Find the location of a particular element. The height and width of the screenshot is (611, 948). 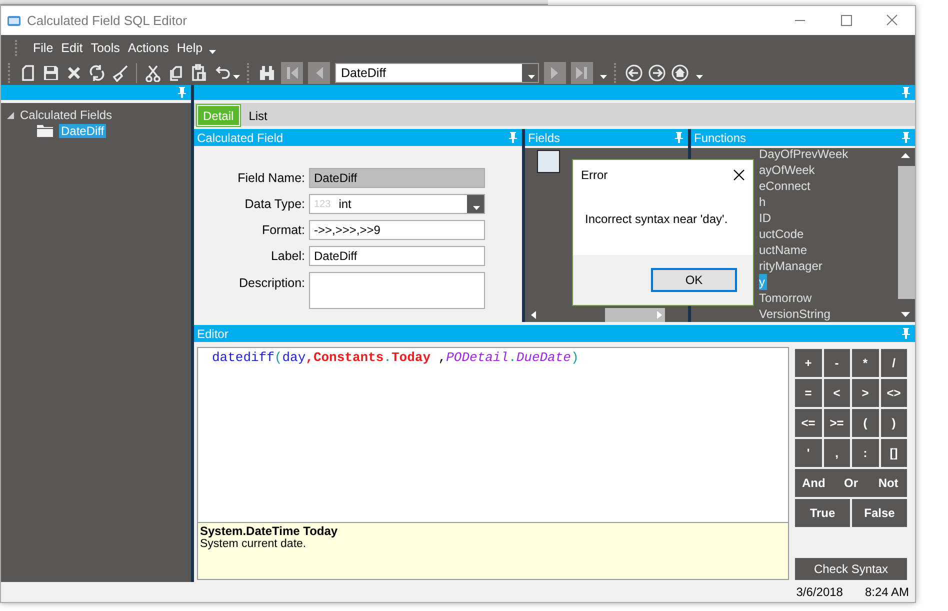

function-item: uctCode is located at coordinates (803, 234).